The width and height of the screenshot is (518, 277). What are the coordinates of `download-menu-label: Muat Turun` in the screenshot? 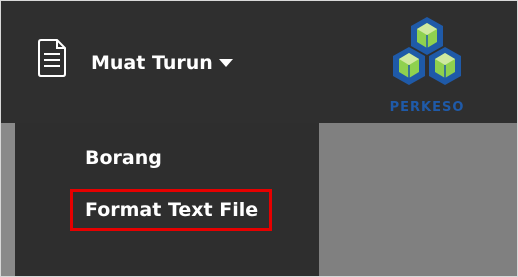 It's located at (152, 63).